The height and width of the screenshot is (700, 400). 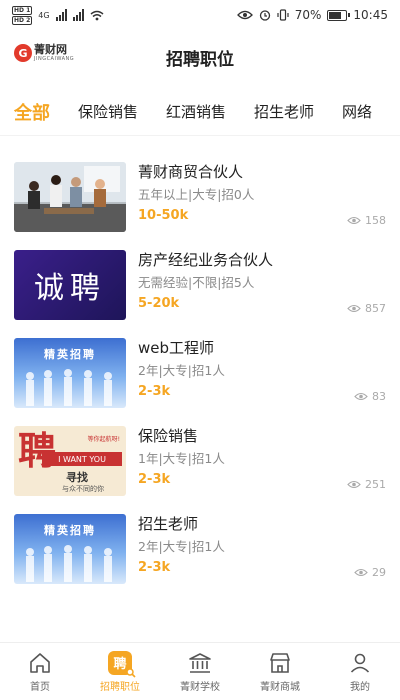 What do you see at coordinates (200, 687) in the screenshot?
I see `nav-label: 菁财学校` at bounding box center [200, 687].